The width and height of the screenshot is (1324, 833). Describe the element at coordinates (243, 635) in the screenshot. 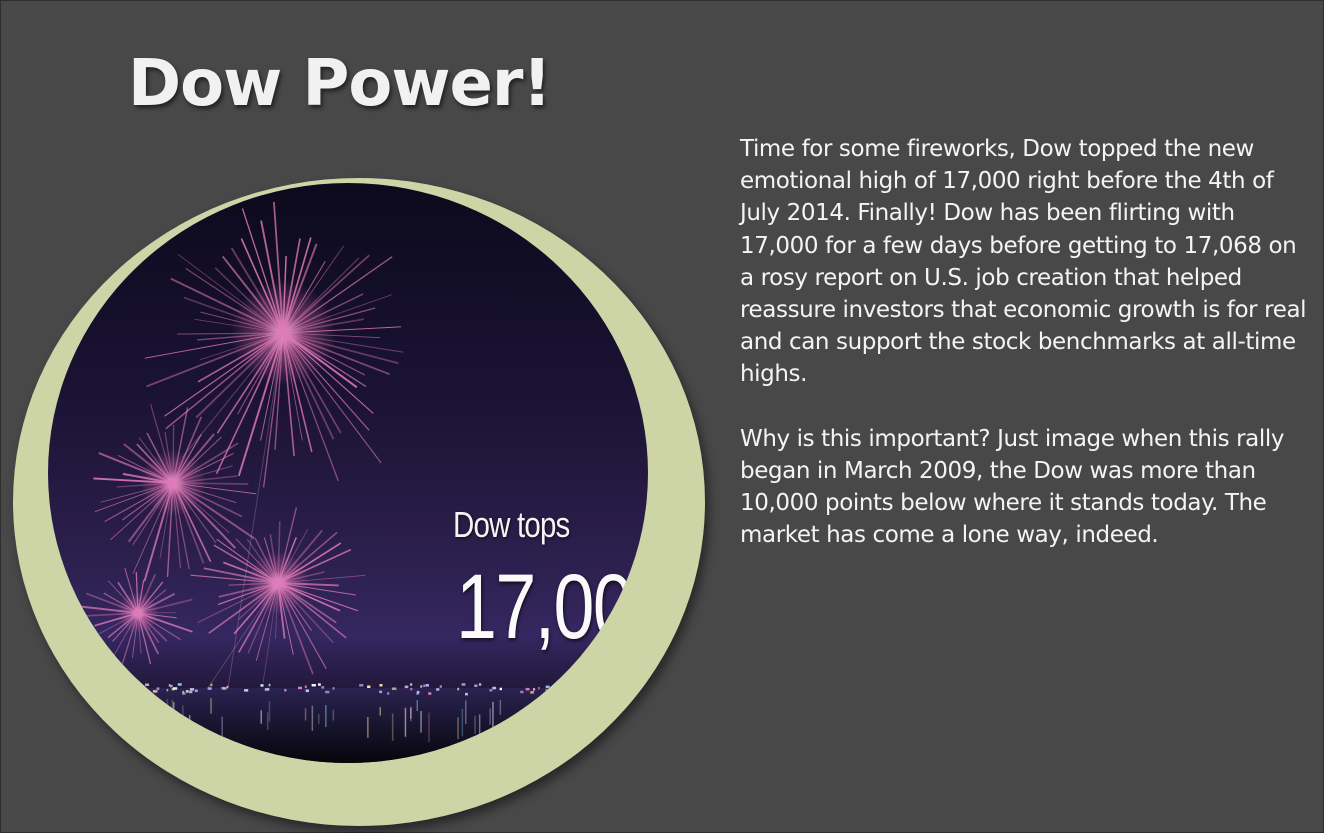

I see `firework-trail` at that location.